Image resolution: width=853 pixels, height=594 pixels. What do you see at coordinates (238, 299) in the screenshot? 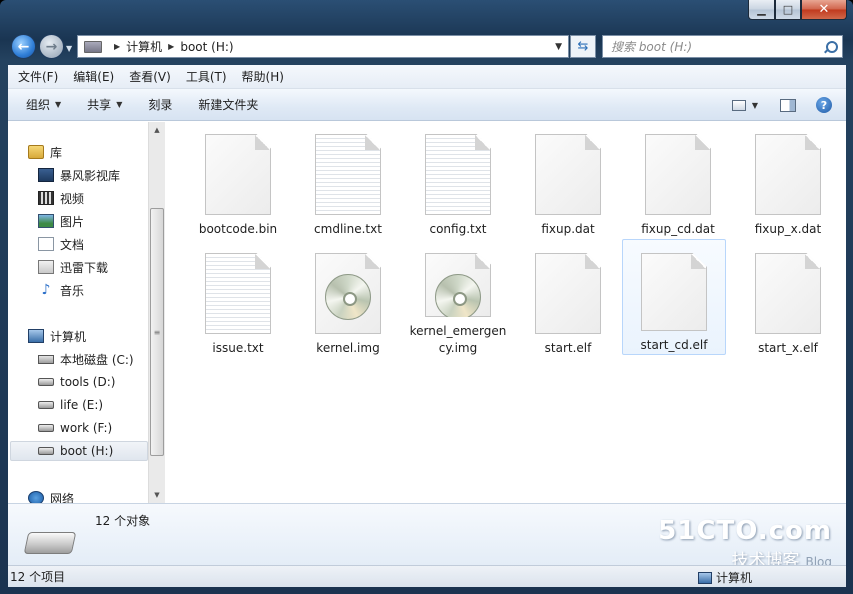
I see `file-item-issue: issue.txt` at bounding box center [238, 299].